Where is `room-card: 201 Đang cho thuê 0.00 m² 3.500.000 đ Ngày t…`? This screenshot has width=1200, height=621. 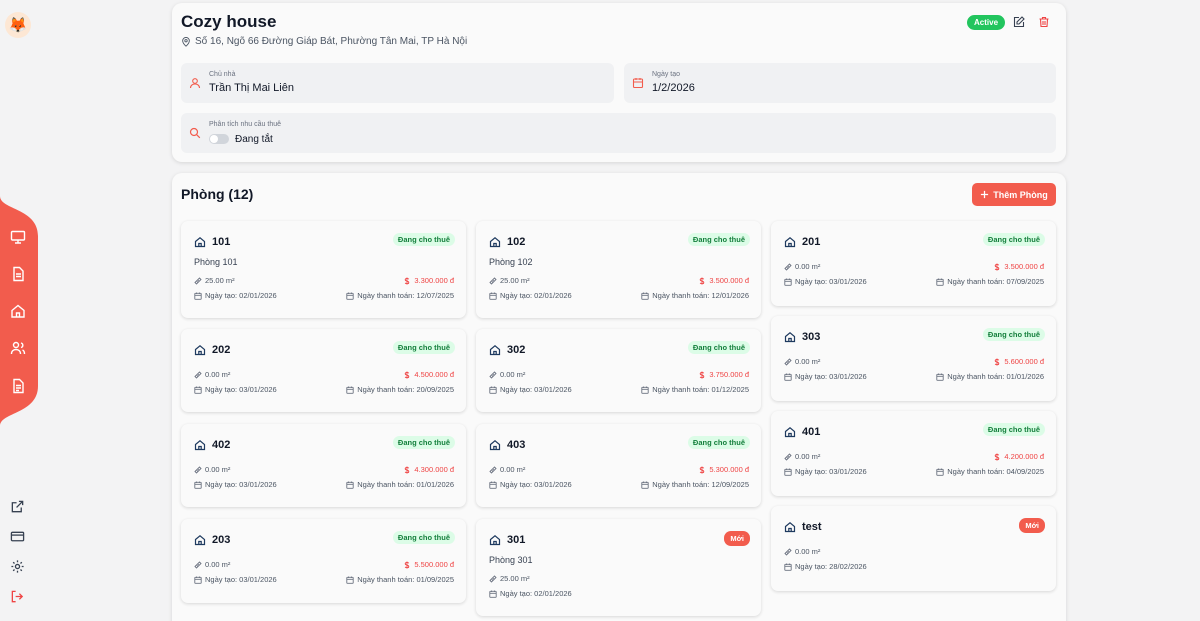
room-card: 201 Đang cho thuê 0.00 m² 3.500.000 đ Ngày t… is located at coordinates (913, 263).